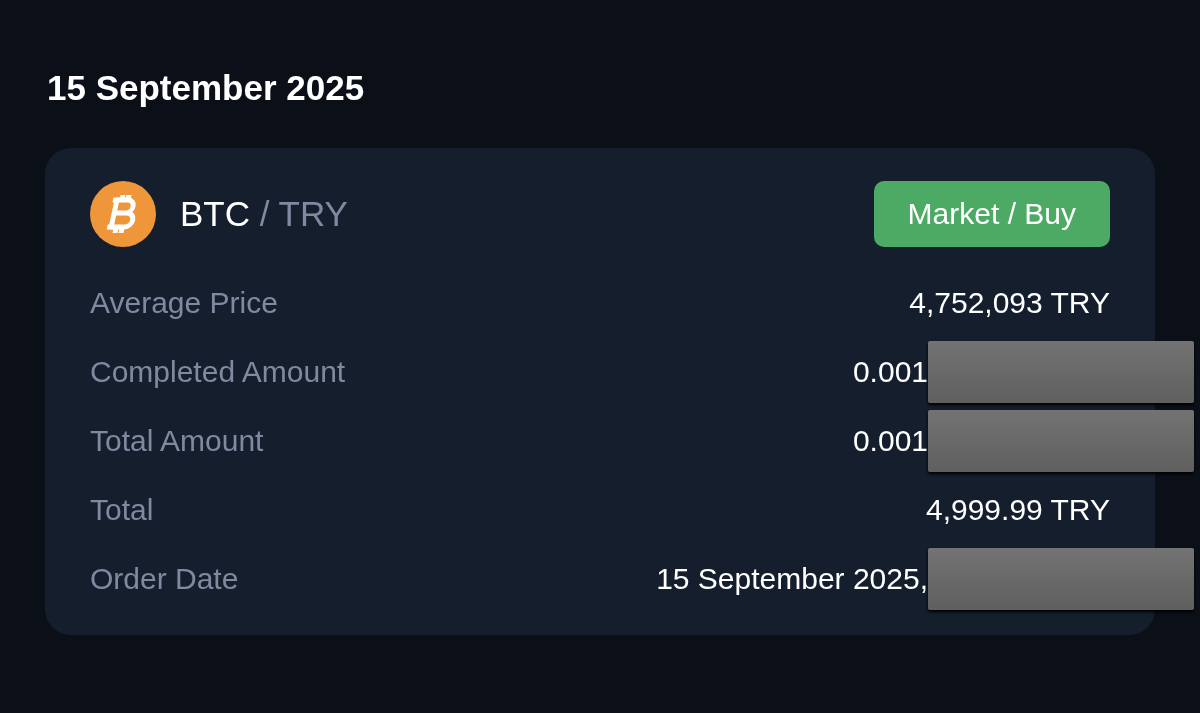  I want to click on detail-label: Completed Amount, so click(218, 372).